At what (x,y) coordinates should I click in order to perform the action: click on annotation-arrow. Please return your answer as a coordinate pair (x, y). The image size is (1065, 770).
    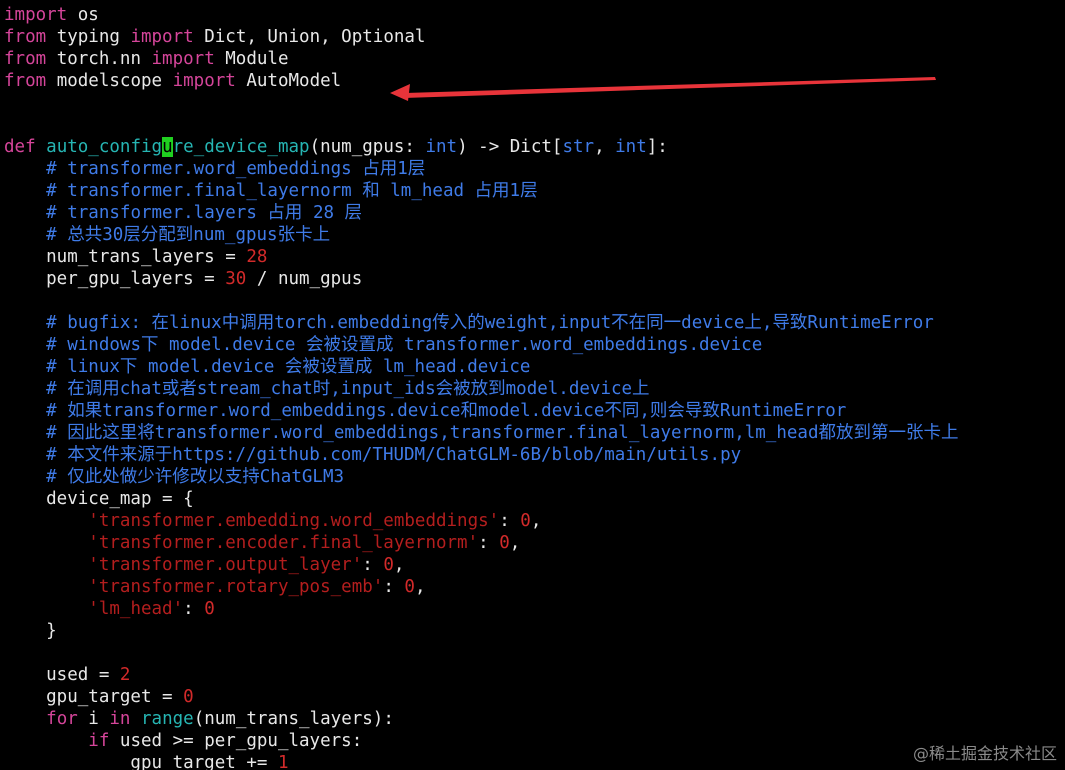
    Looking at the image, I should click on (663, 89).